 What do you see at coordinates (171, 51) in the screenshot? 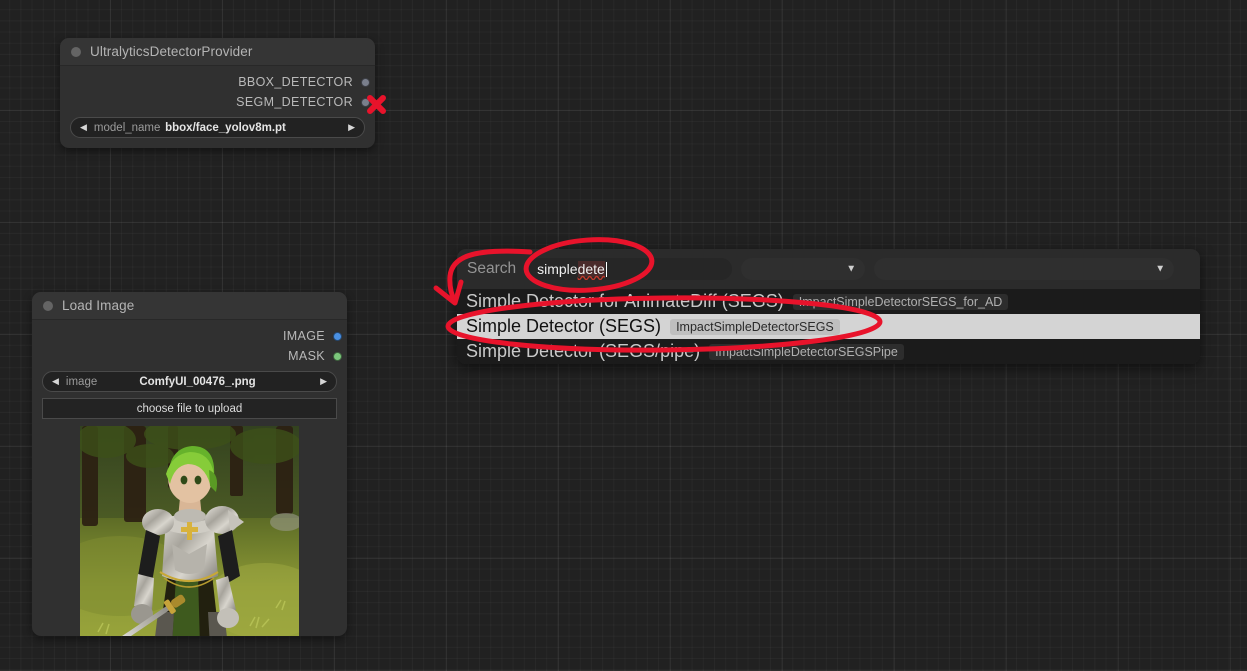
I see `node-title: UltralyticsDetectorProvider` at bounding box center [171, 51].